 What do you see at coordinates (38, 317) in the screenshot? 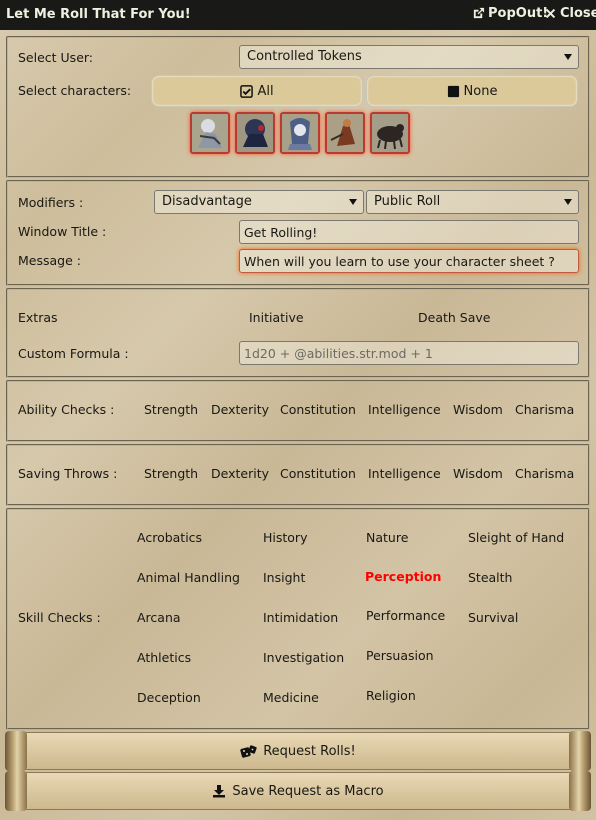
I see `extras-label: Extras` at bounding box center [38, 317].